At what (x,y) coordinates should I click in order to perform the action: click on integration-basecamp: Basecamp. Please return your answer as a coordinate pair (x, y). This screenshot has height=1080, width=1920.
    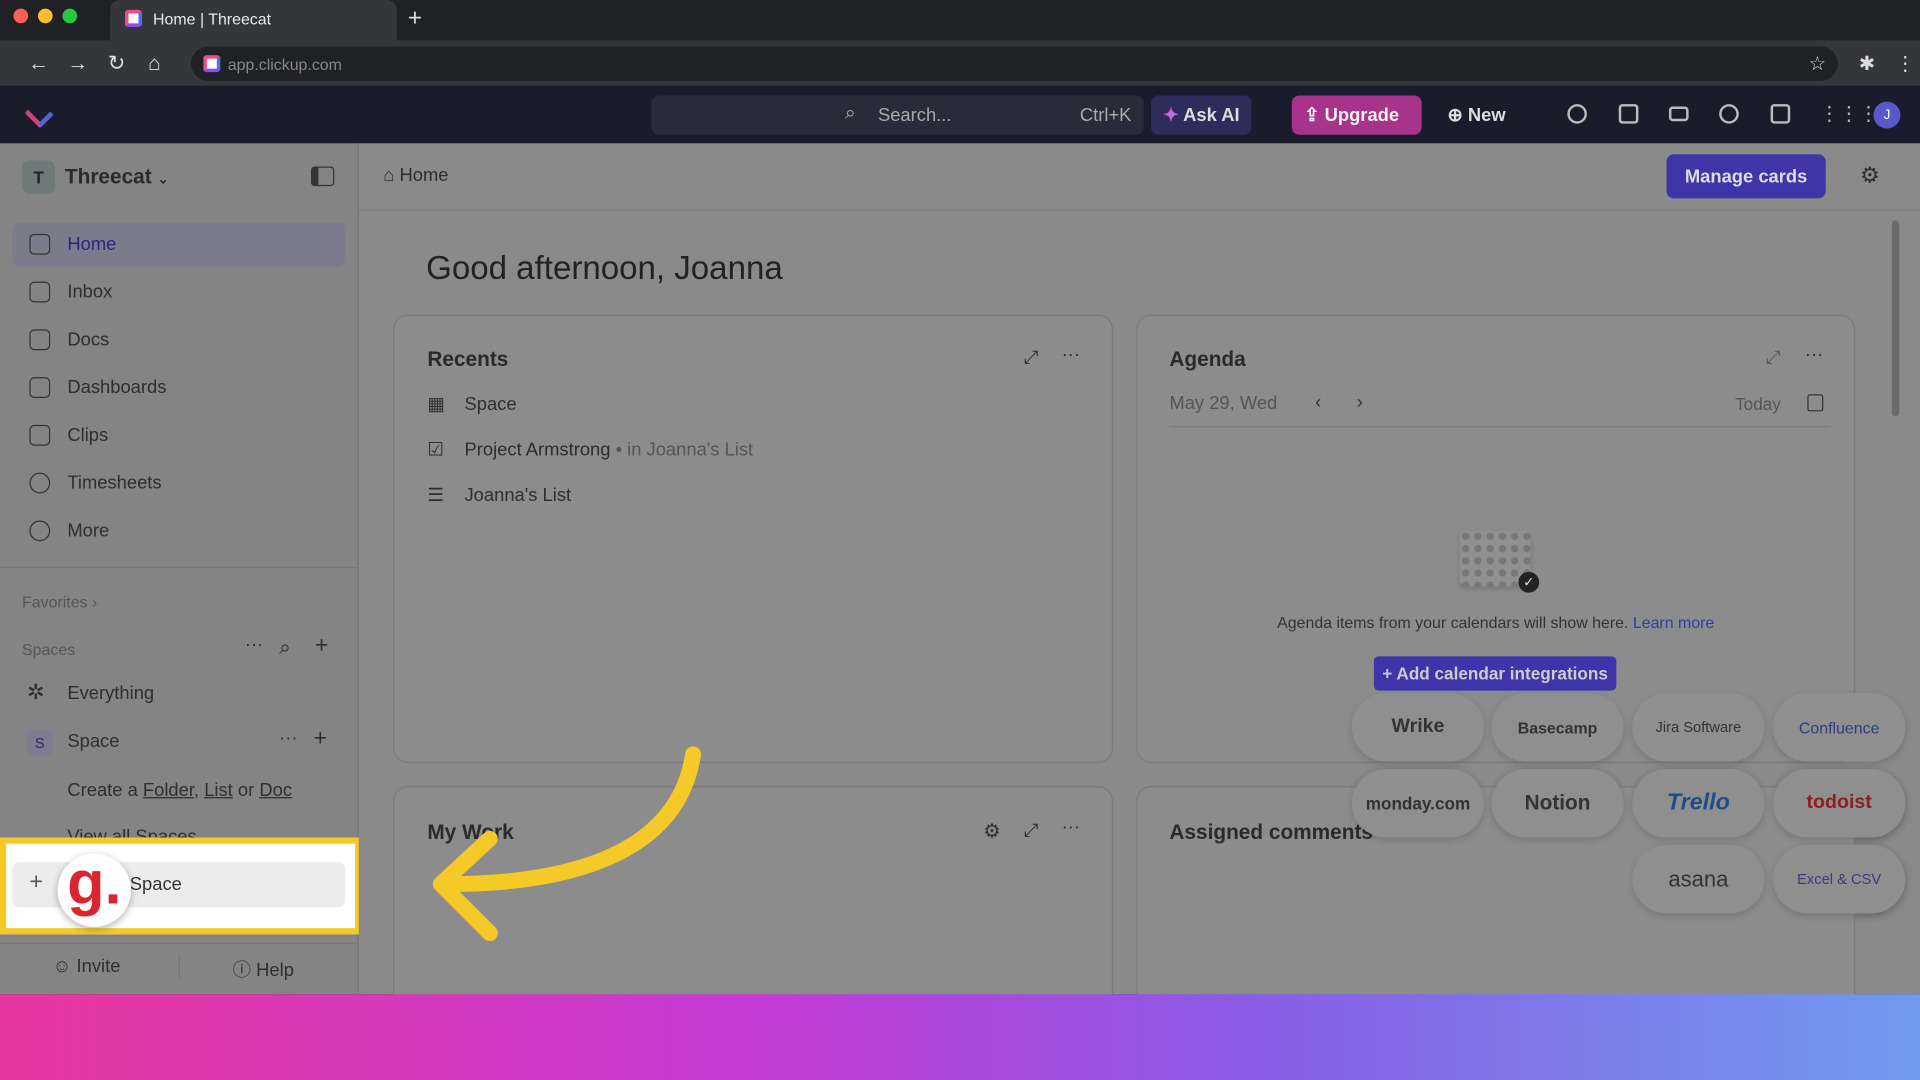
    Looking at the image, I should click on (1557, 727).